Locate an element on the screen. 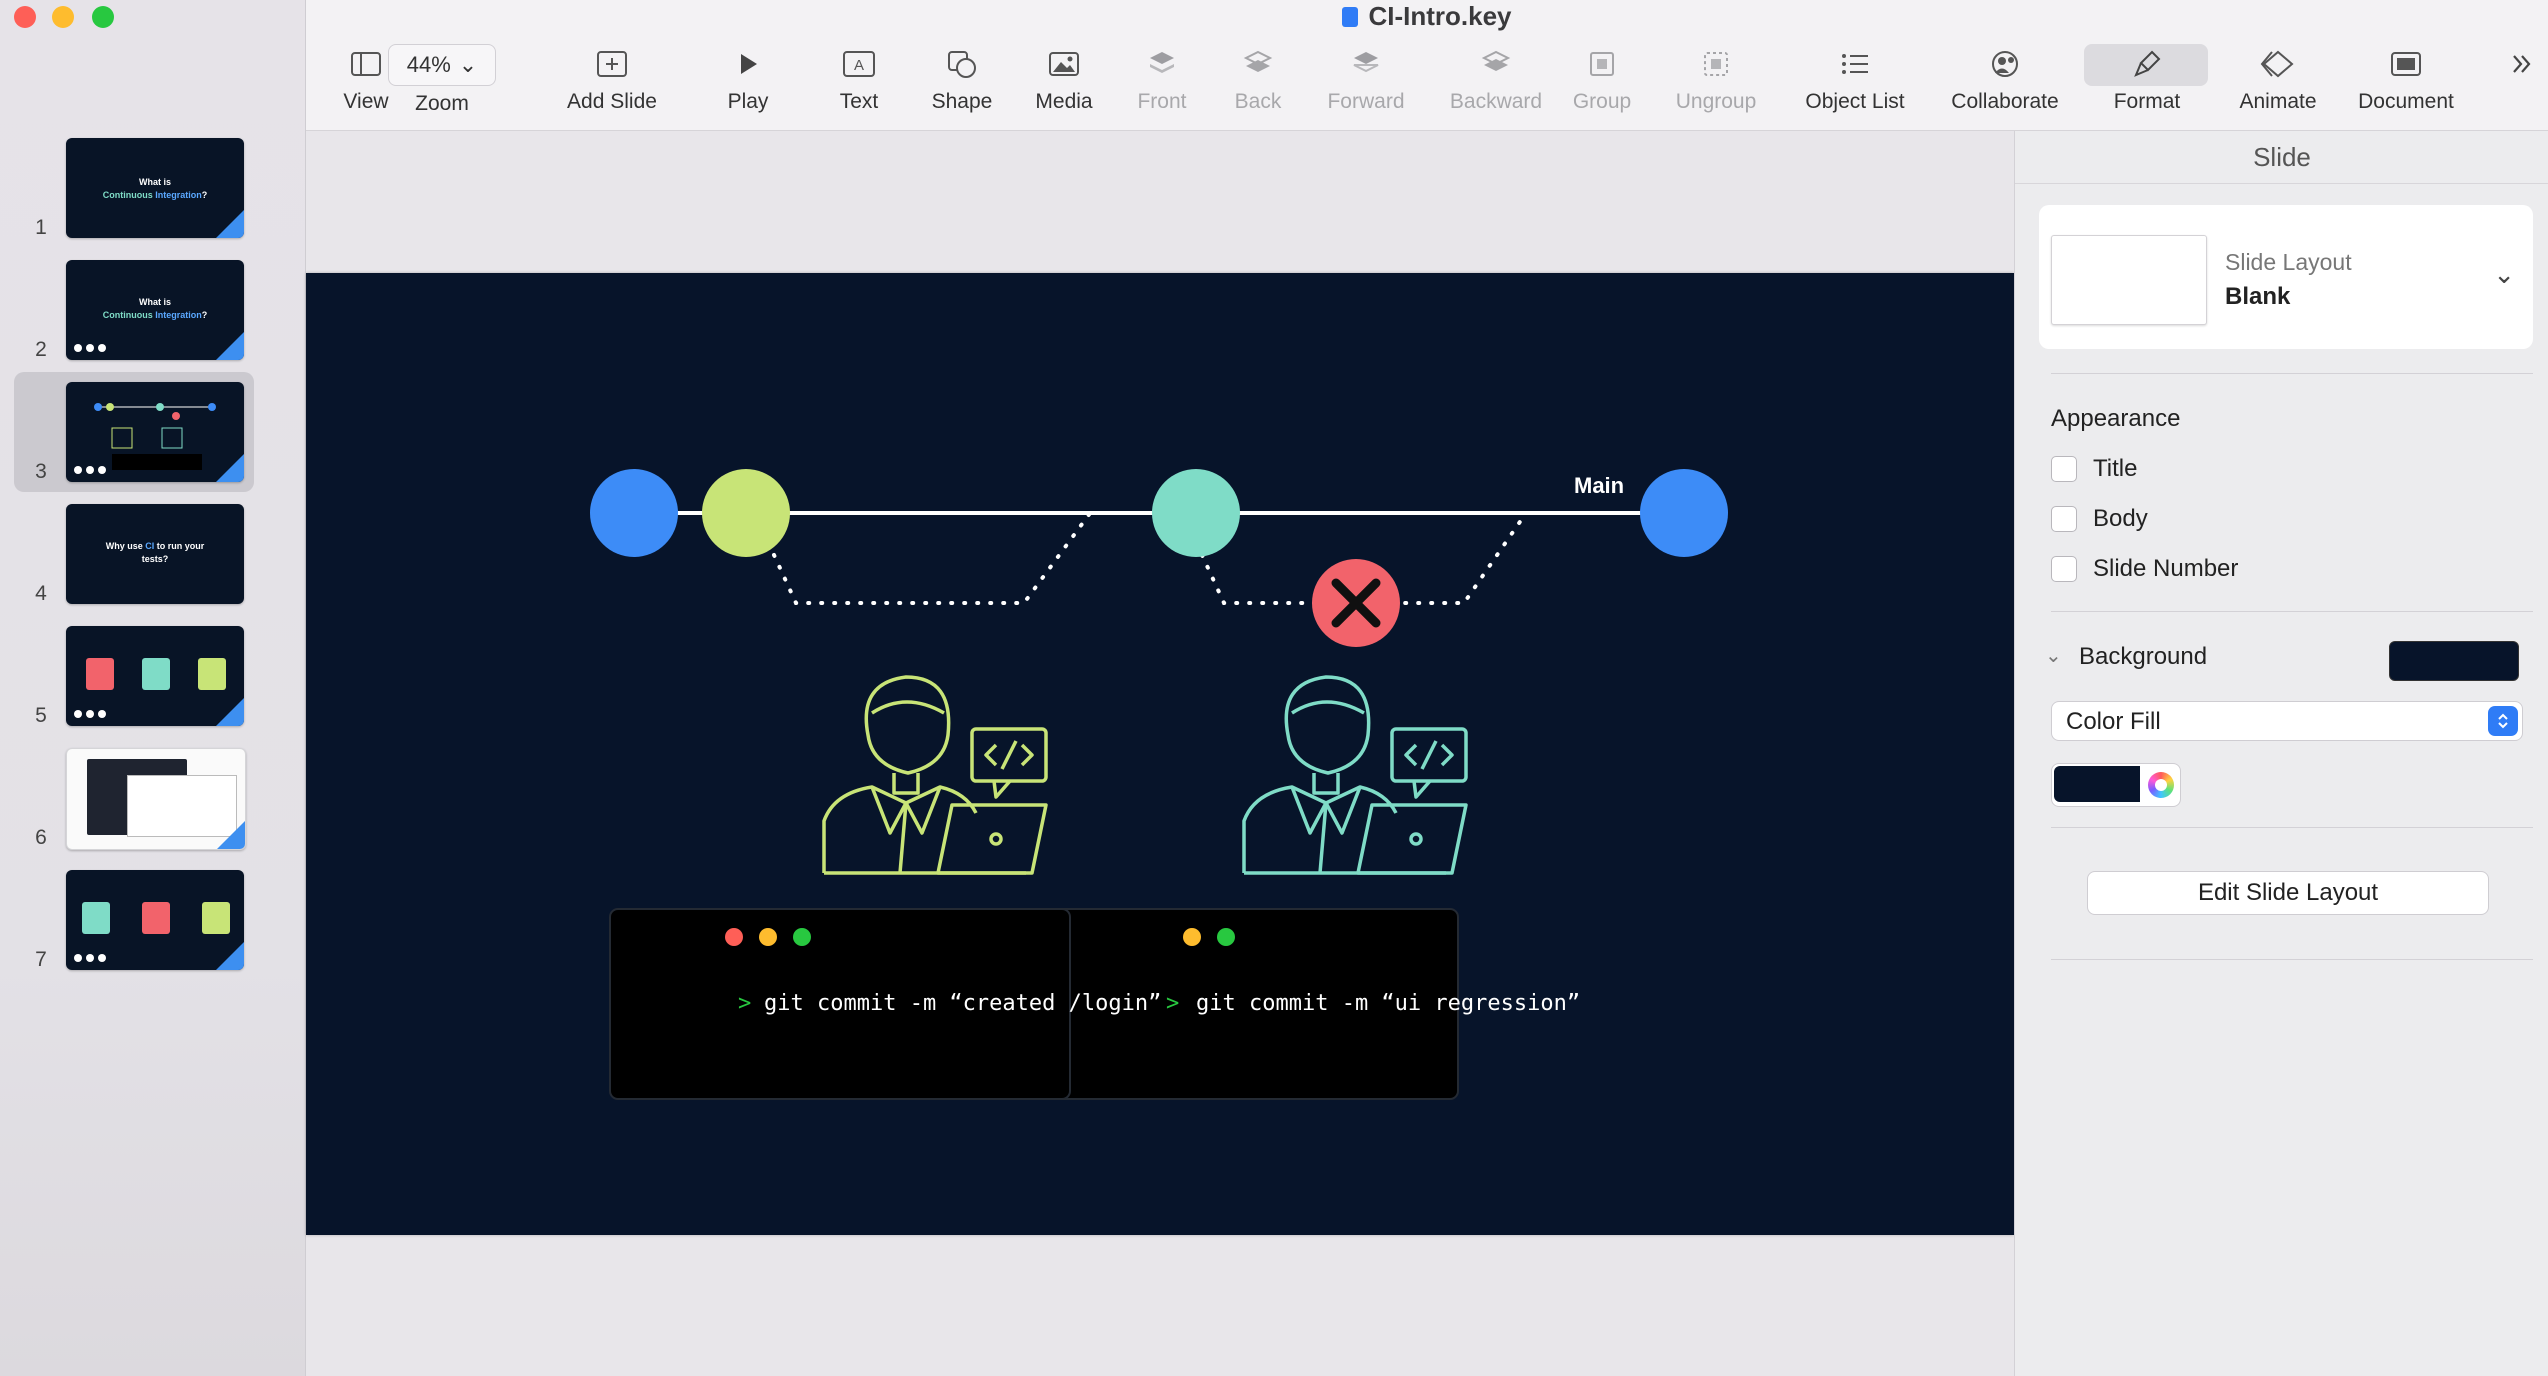  color-fill-control is located at coordinates (2116, 785).